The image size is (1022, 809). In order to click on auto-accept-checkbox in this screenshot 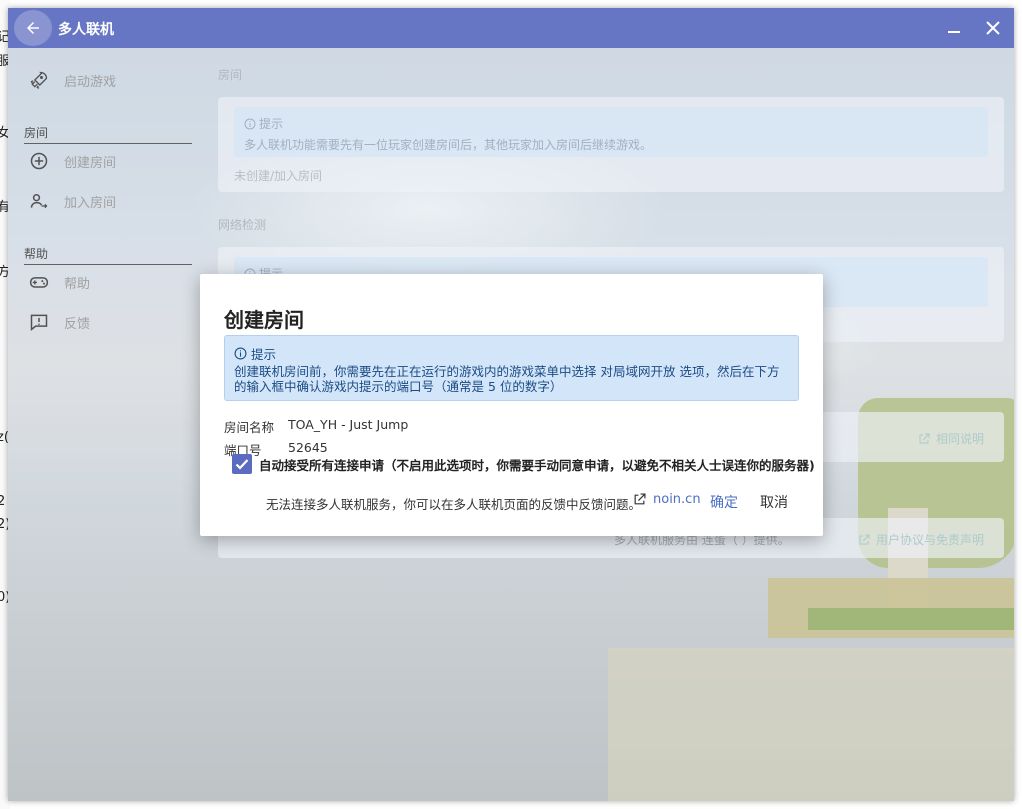, I will do `click(242, 464)`.